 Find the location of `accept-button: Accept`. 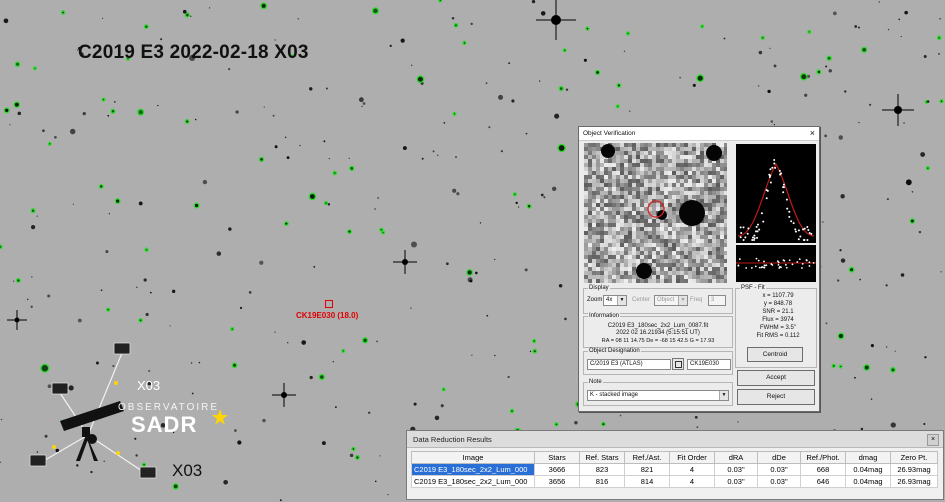

accept-button: Accept is located at coordinates (776, 378).